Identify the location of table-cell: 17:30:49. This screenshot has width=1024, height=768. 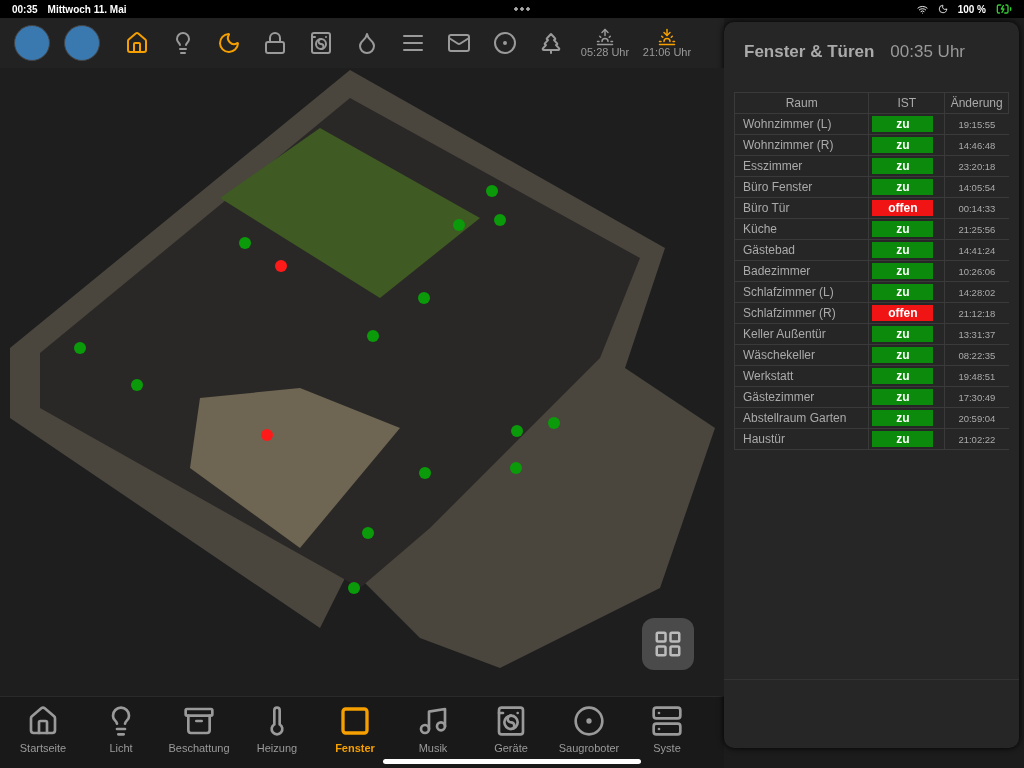
(976, 397).